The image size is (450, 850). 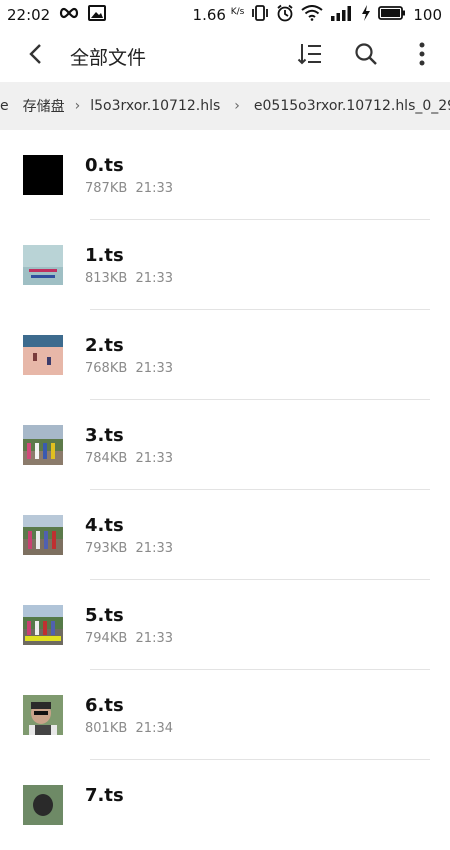 I want to click on gallery-notification-icon, so click(x=97, y=15).